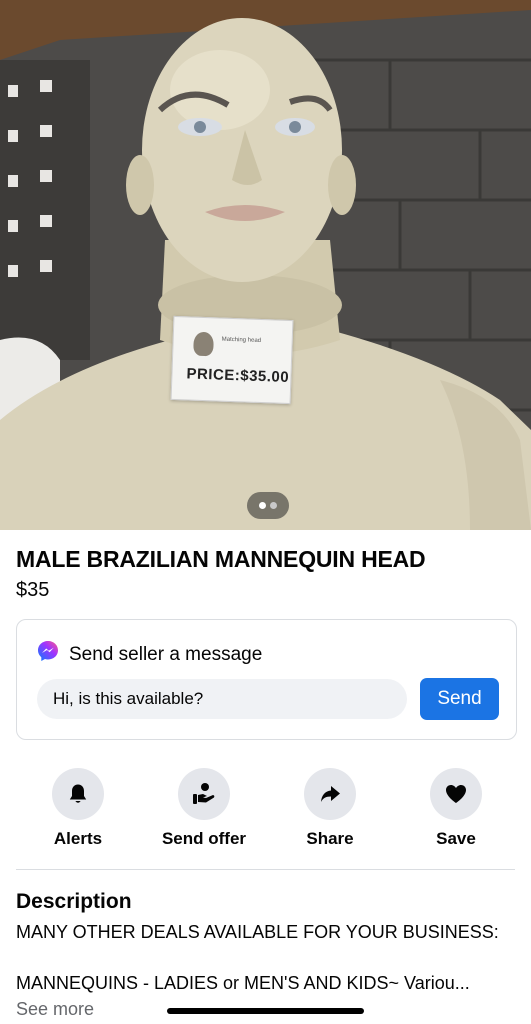 The height and width of the screenshot is (1024, 531). What do you see at coordinates (33, 590) in the screenshot?
I see `listing-price: $35` at bounding box center [33, 590].